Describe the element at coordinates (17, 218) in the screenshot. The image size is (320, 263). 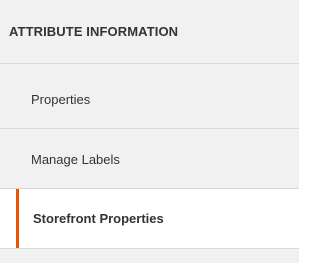
I see `active-tab-indicator` at that location.